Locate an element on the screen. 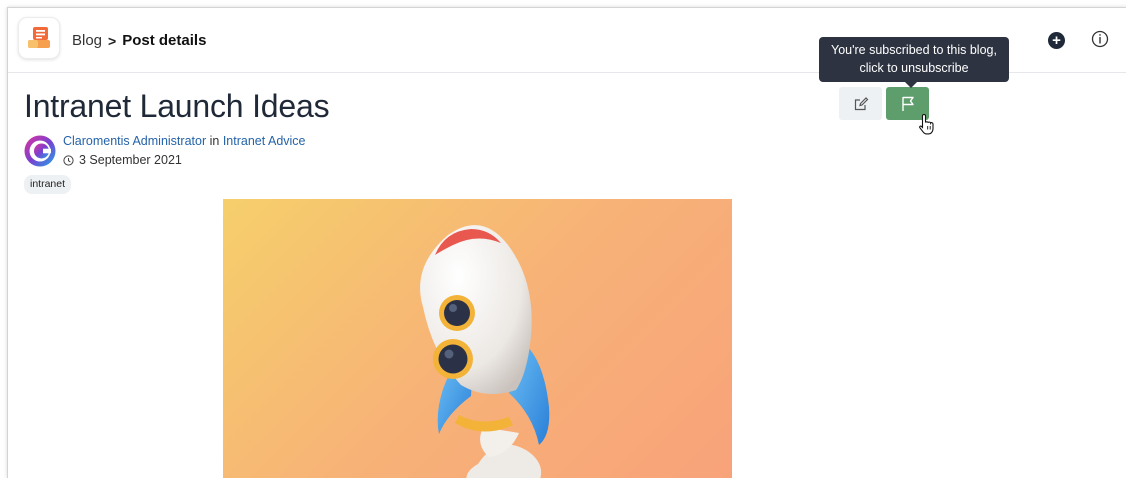 This screenshot has height=478, width=1126. edit-icon is located at coordinates (861, 103).